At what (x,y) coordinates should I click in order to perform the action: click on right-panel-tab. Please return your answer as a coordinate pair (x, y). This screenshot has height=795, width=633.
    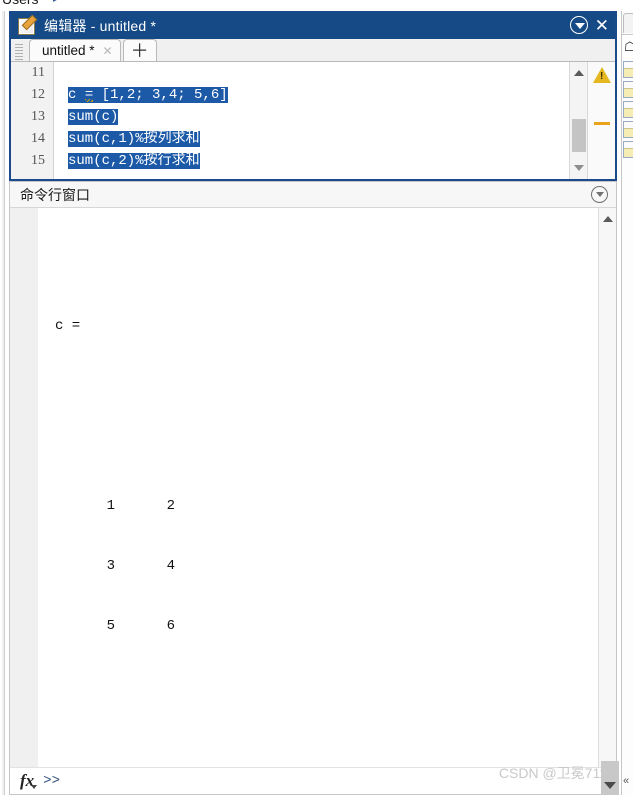
    Looking at the image, I should click on (628, 23).